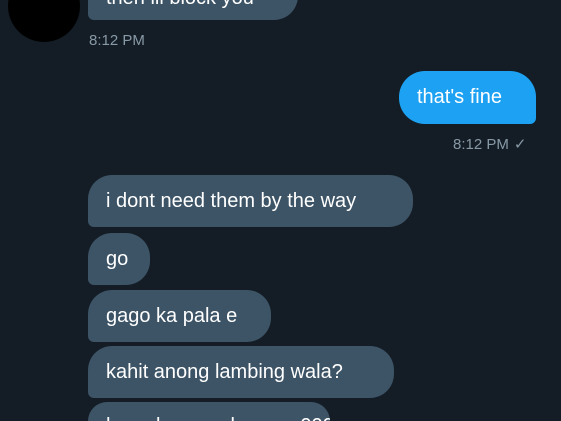 This screenshot has width=561, height=421. I want to click on message-bubble-incoming: then ill block you, so click(193, 10).